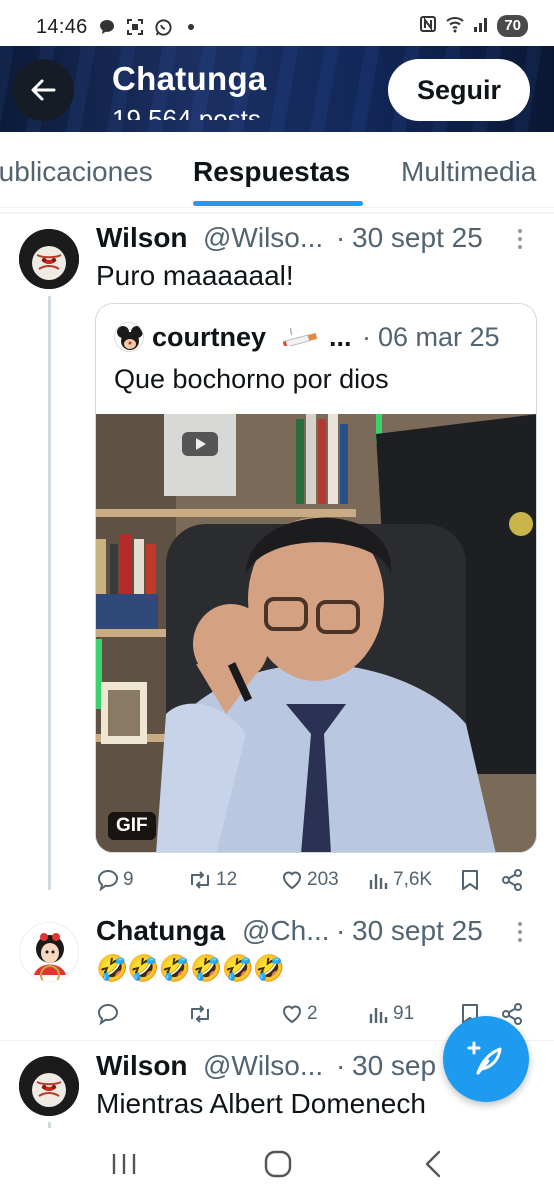 Image resolution: width=554 pixels, height=1200 pixels. I want to click on views-button: 7,6K, so click(400, 880).